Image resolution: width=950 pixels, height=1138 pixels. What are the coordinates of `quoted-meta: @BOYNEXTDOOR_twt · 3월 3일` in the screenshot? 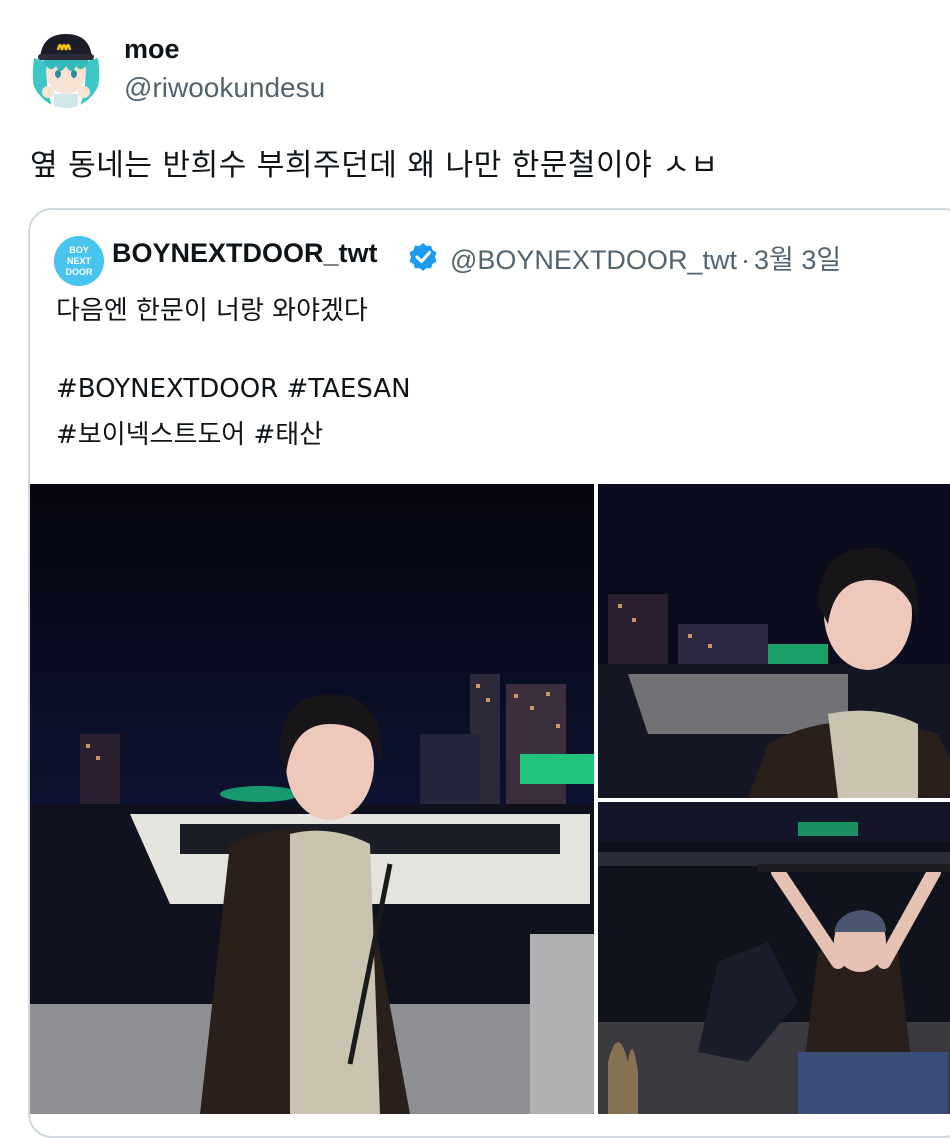 It's located at (645, 257).